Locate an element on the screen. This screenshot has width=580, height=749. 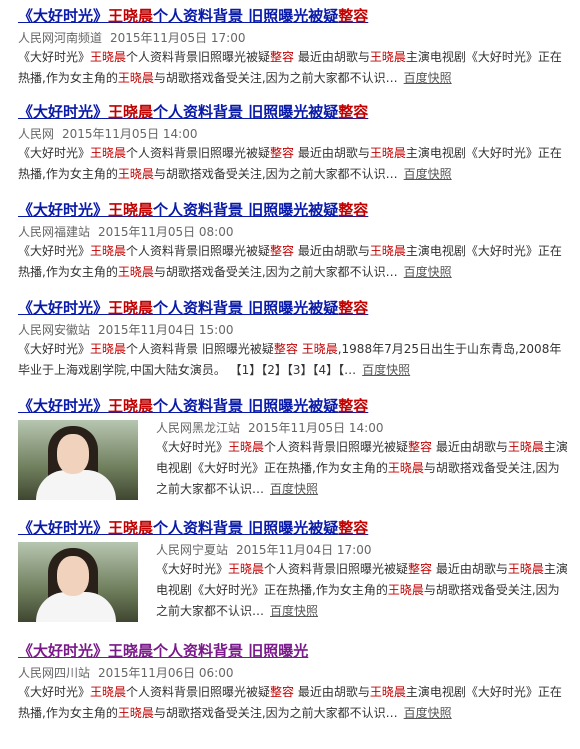
result-meta: 人民网 2015年11月05日 14:00 is located at coordinates (293, 134).